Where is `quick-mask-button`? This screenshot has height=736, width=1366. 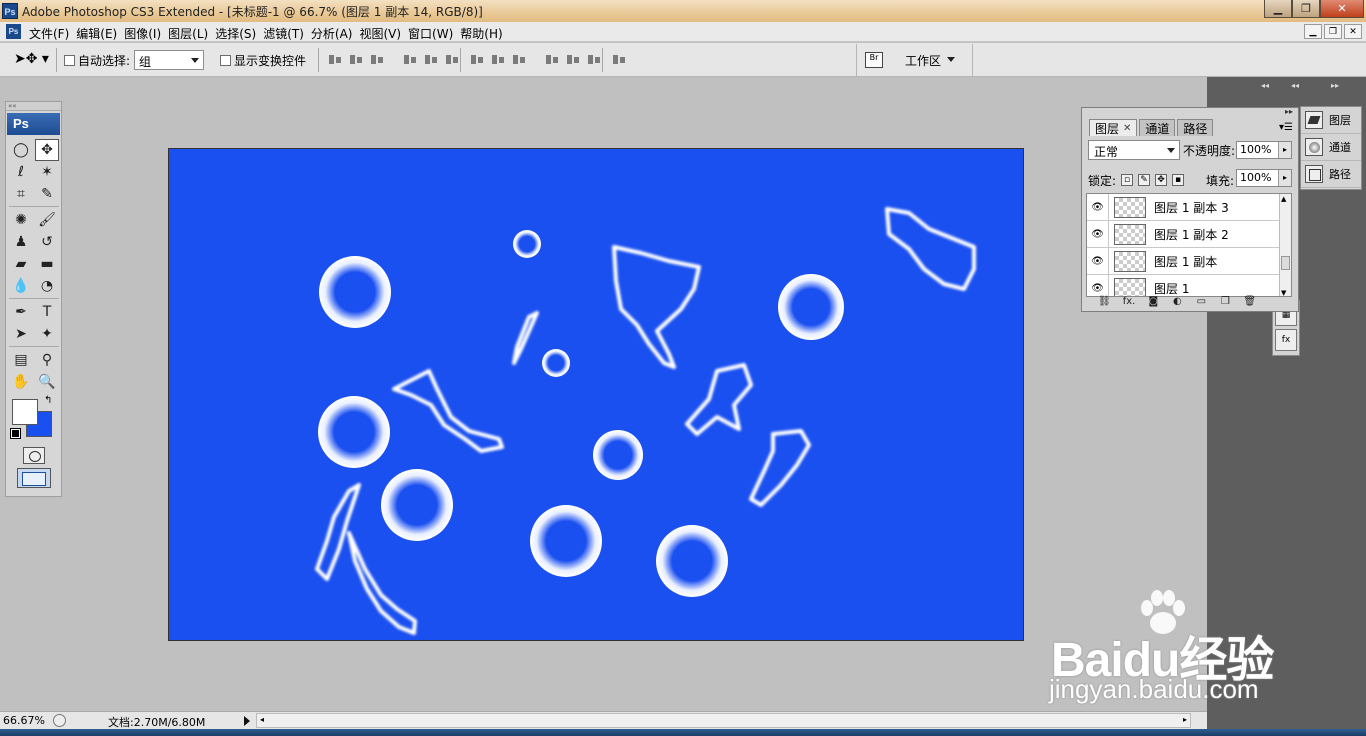
quick-mask-button is located at coordinates (33, 455).